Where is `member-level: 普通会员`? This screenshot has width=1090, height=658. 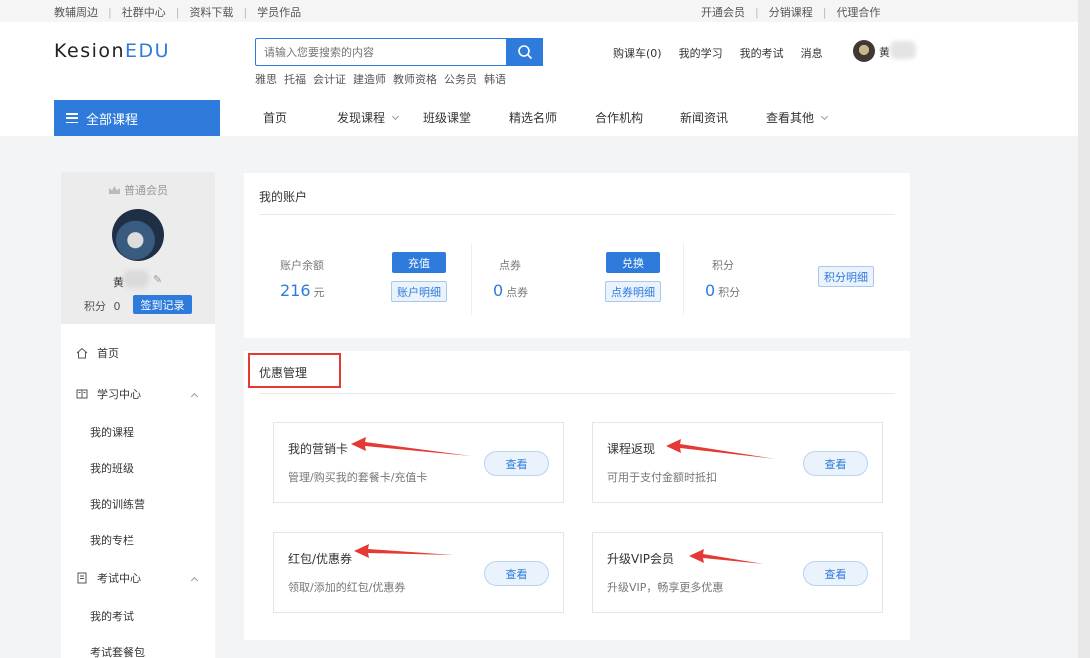
member-level: 普通会员 is located at coordinates (138, 190).